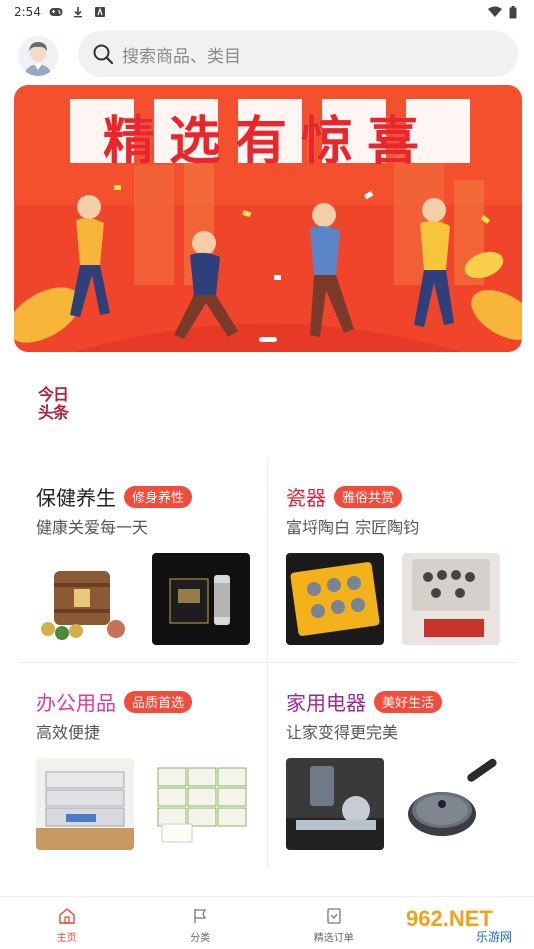 The height and width of the screenshot is (949, 534). I want to click on wifi-icon, so click(495, 12).